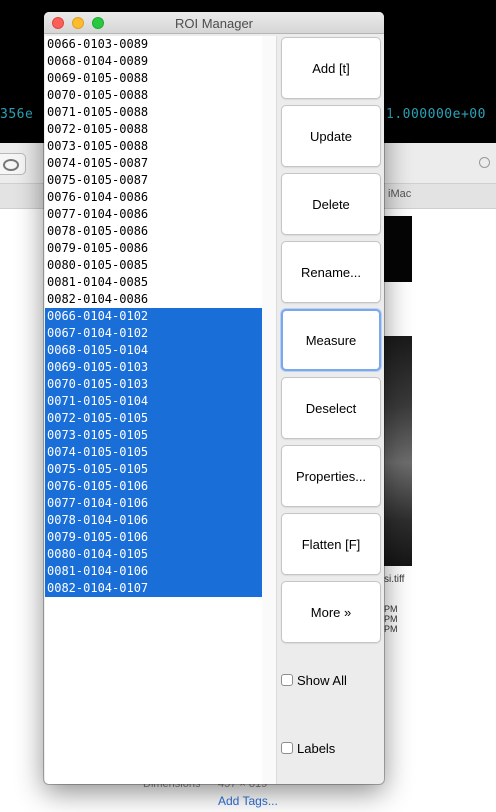 This screenshot has width=496, height=812. What do you see at coordinates (153, 384) in the screenshot?
I see `roi-list-item: 0070-0105-0103` at bounding box center [153, 384].